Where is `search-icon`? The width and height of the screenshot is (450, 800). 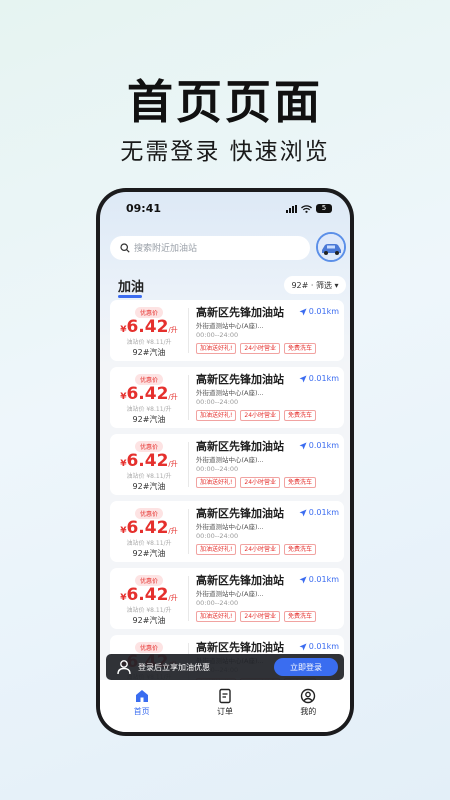 search-icon is located at coordinates (125, 248).